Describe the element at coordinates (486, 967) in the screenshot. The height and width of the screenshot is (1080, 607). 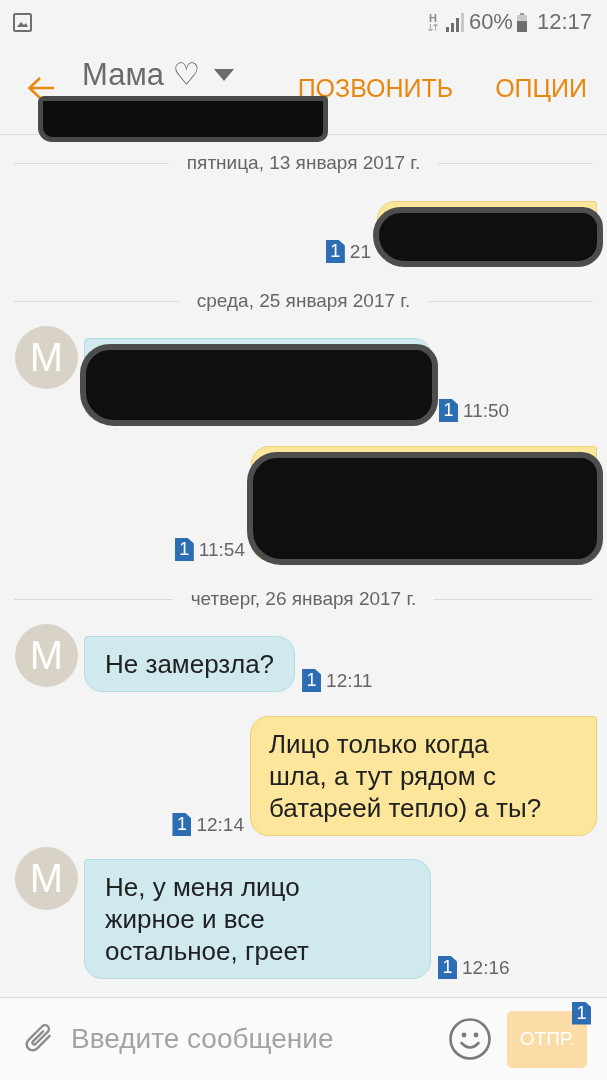
I see `message-time: 12:16` at that location.